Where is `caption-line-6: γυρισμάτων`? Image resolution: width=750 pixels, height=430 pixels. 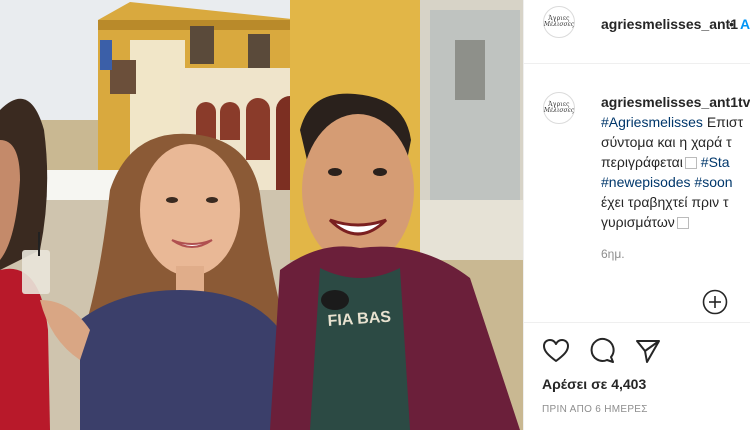 caption-line-6: γυρισμάτων is located at coordinates (645, 222).